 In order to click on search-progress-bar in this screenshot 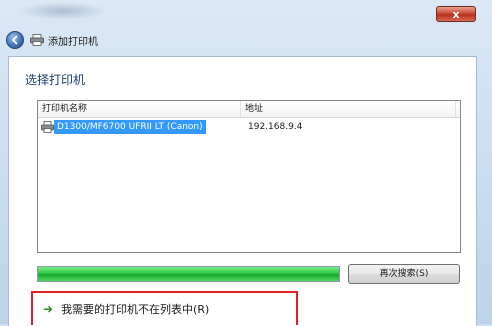, I will do `click(188, 274)`.